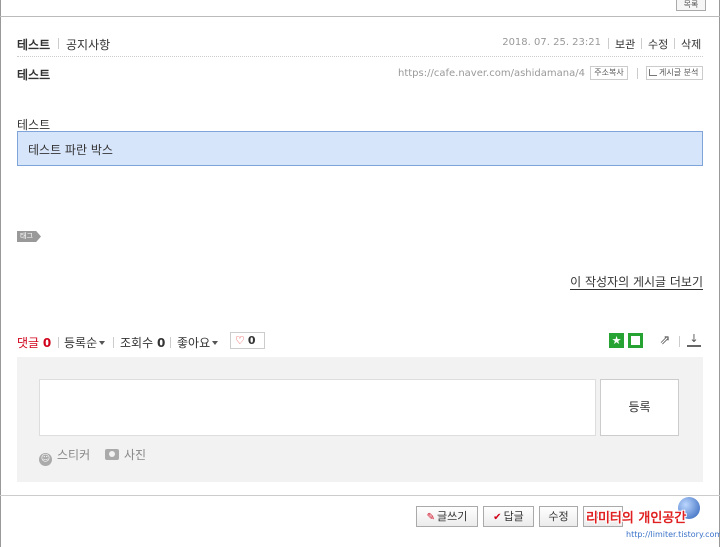 Image resolution: width=720 pixels, height=547 pixels. Describe the element at coordinates (137, 343) in the screenshot. I see `views-label: 조회수` at that location.